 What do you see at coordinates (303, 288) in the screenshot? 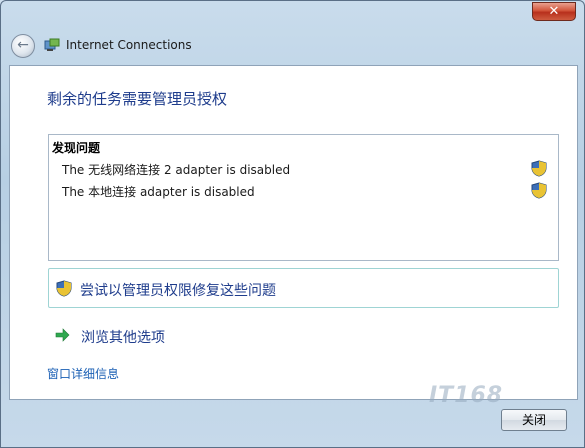
I see `fix-as-admin-button: 尝试以管理员权限修复这些问题` at bounding box center [303, 288].